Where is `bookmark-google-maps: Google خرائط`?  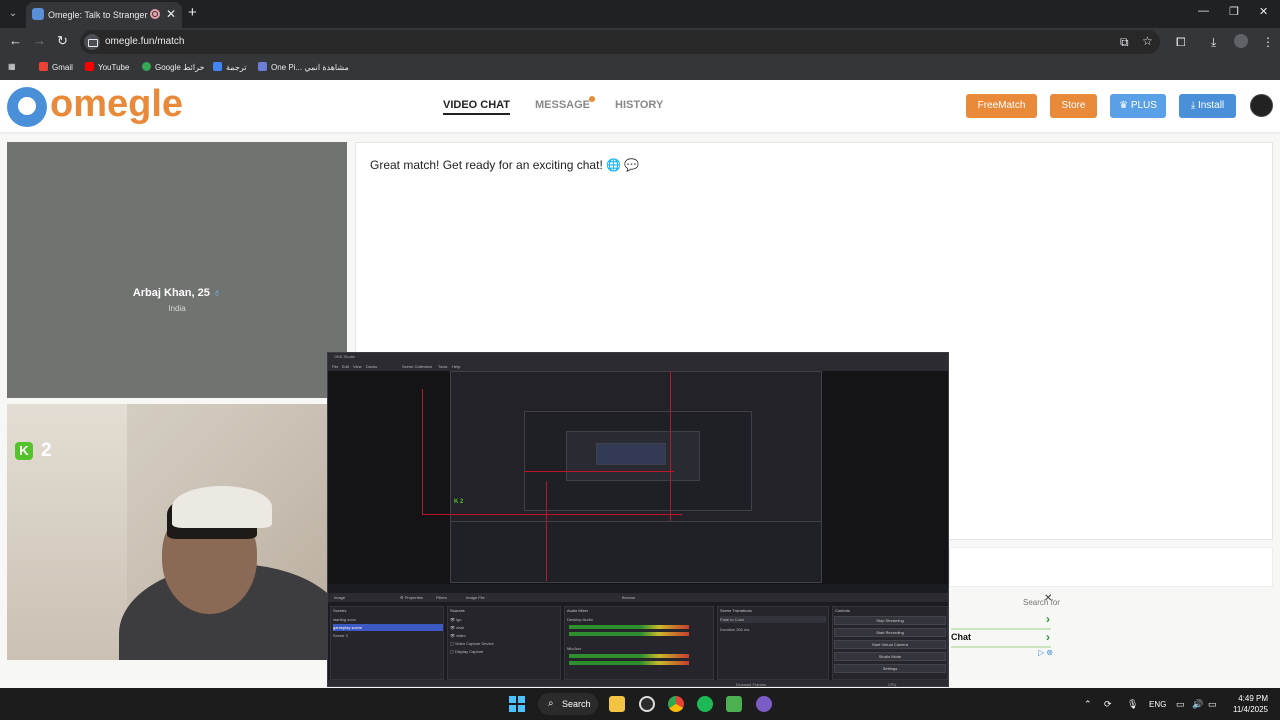 bookmark-google-maps: Google خرائط is located at coordinates (173, 67).